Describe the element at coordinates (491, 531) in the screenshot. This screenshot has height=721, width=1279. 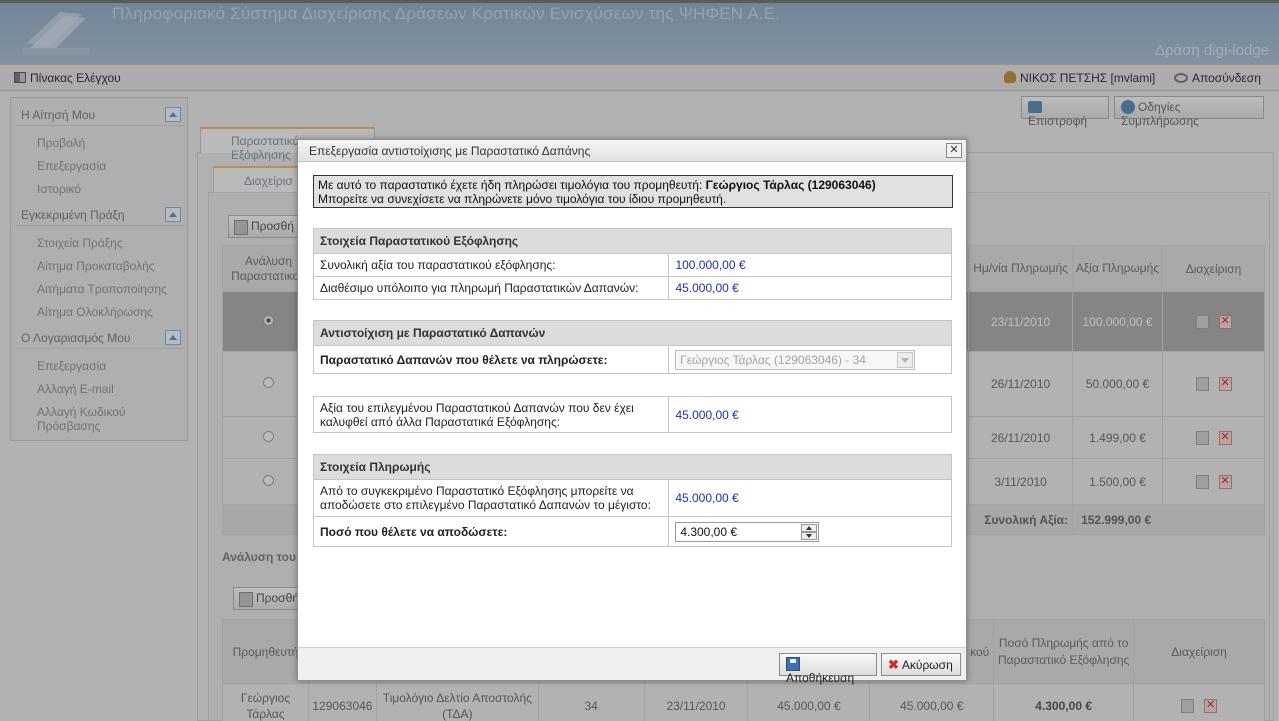
I see `field-label: Ποσό που θέλετε να αποδώσετε:` at that location.